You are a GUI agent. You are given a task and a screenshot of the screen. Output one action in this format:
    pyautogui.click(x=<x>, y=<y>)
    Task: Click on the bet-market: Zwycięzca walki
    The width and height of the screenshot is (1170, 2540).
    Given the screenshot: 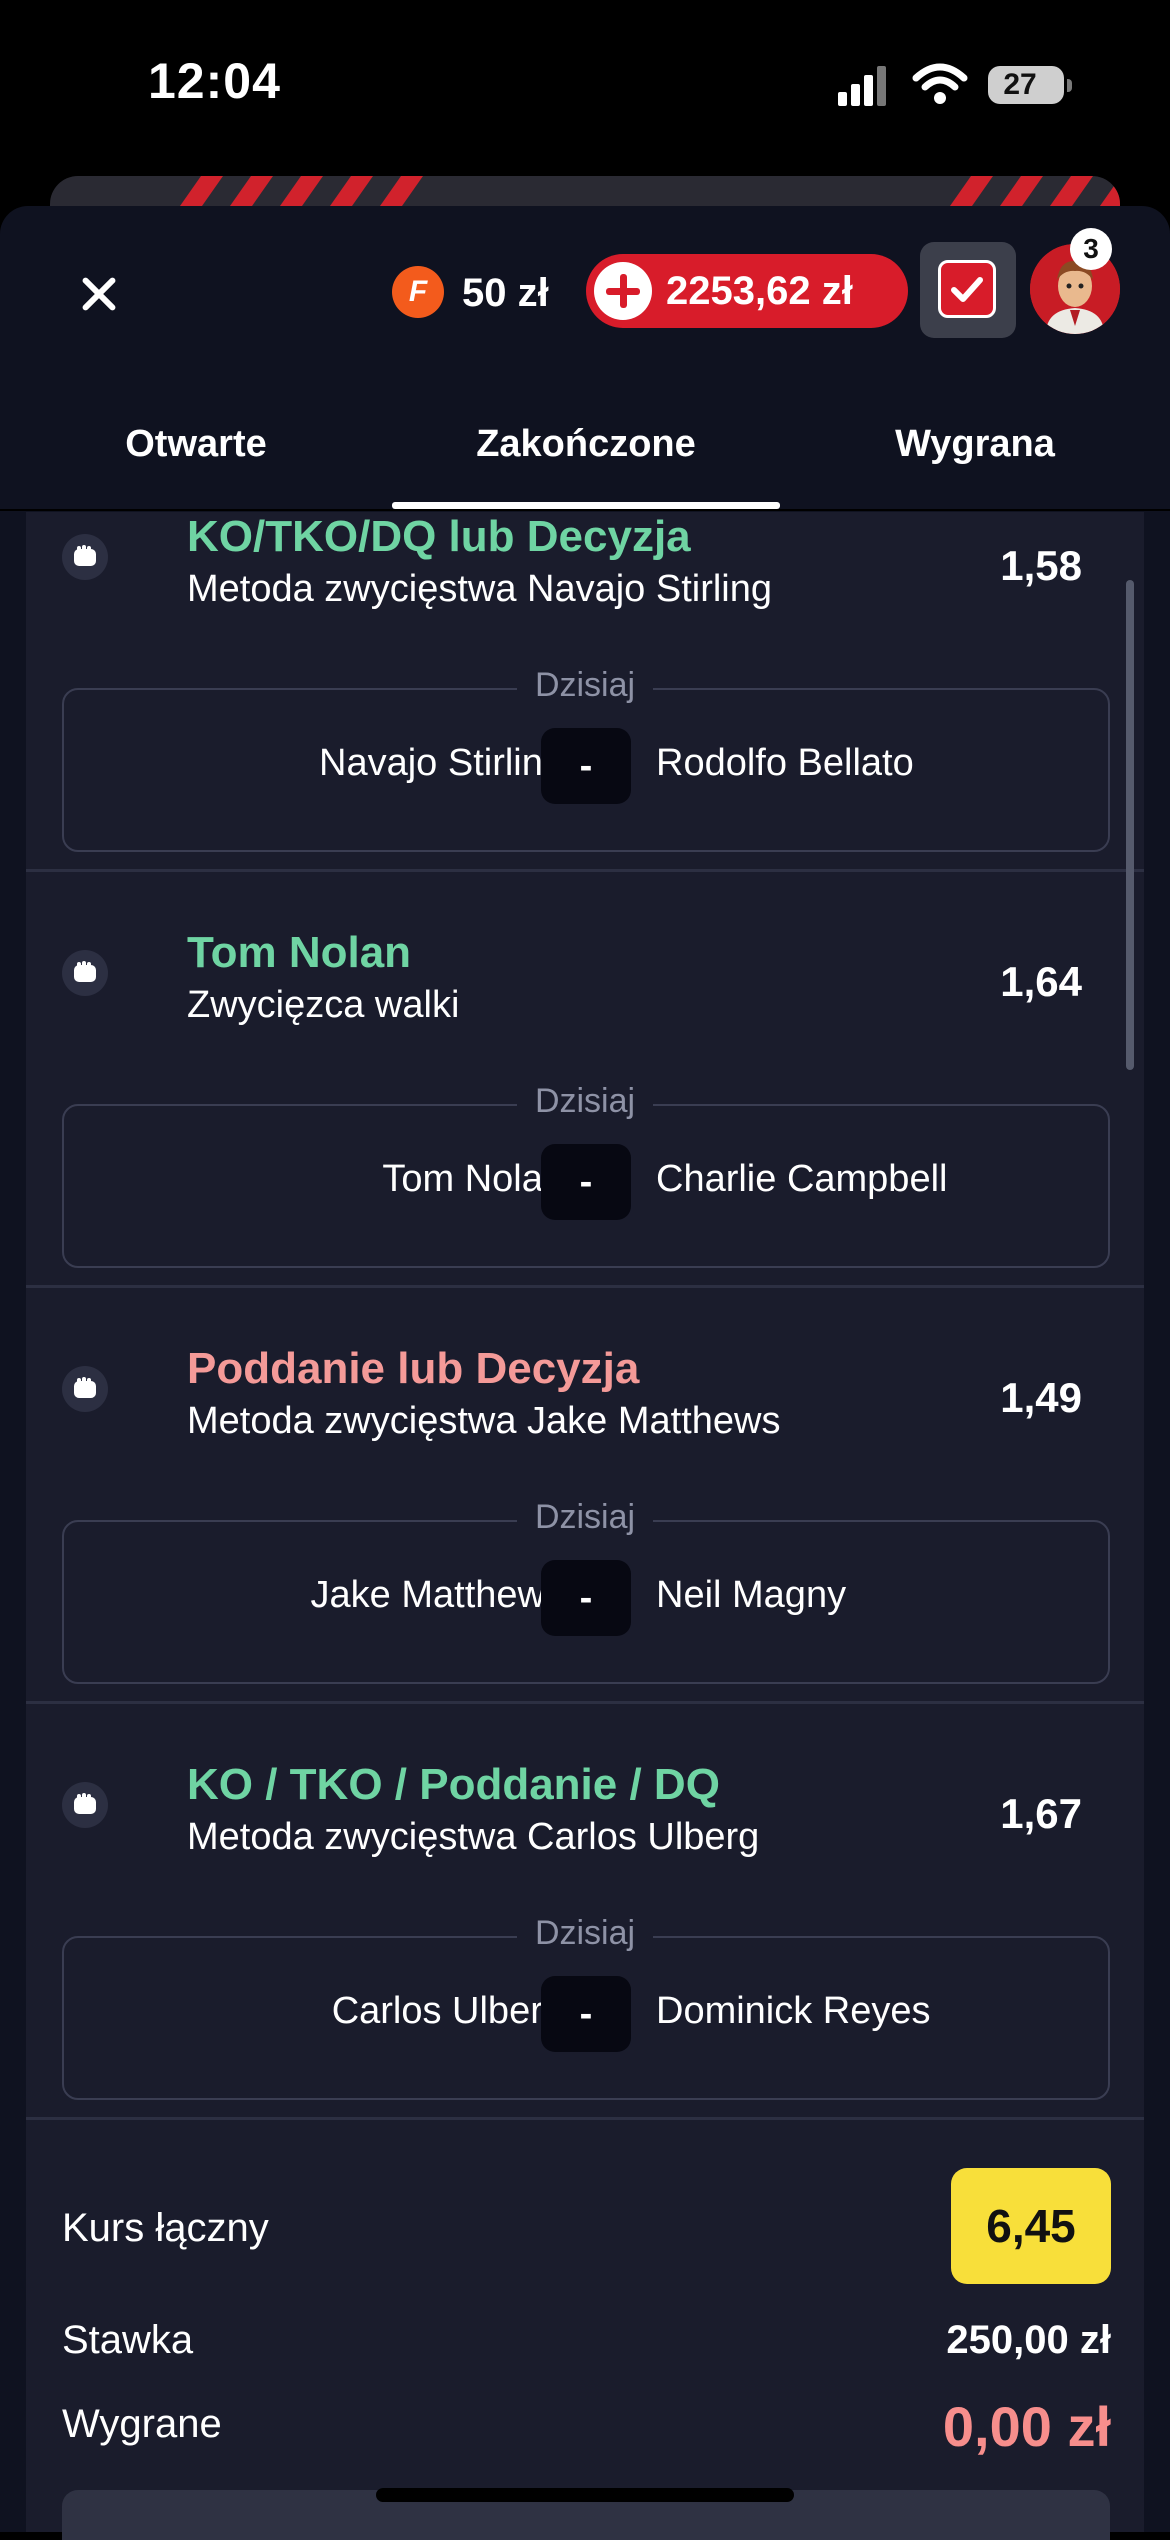 What is the action you would take?
    pyautogui.click(x=323, y=1005)
    